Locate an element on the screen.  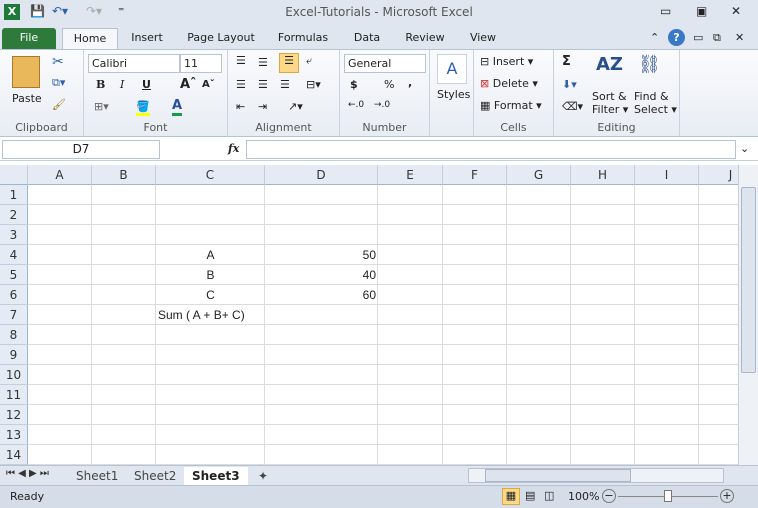
select-all-button is located at coordinates (14, 175).